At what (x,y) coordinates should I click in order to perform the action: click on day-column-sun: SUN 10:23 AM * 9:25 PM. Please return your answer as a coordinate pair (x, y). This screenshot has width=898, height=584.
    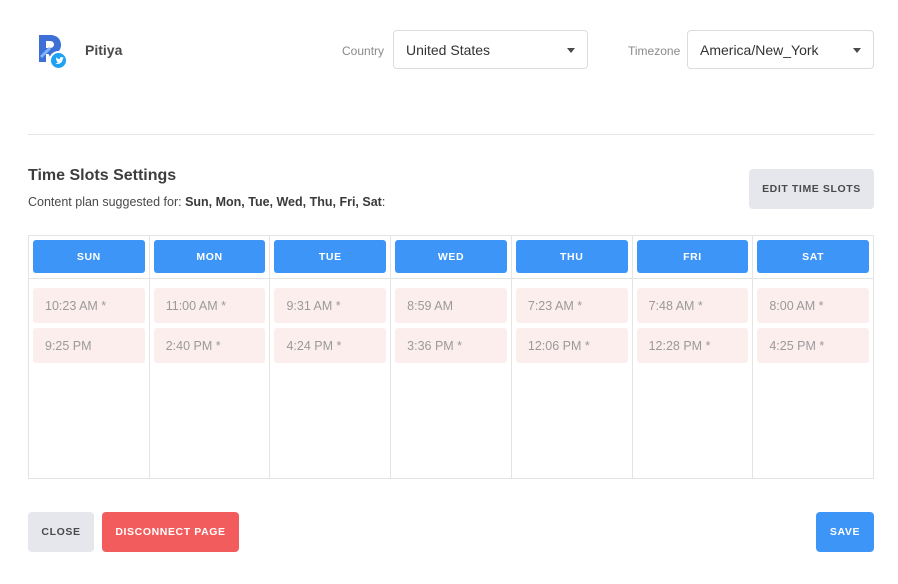
    Looking at the image, I should click on (89, 357).